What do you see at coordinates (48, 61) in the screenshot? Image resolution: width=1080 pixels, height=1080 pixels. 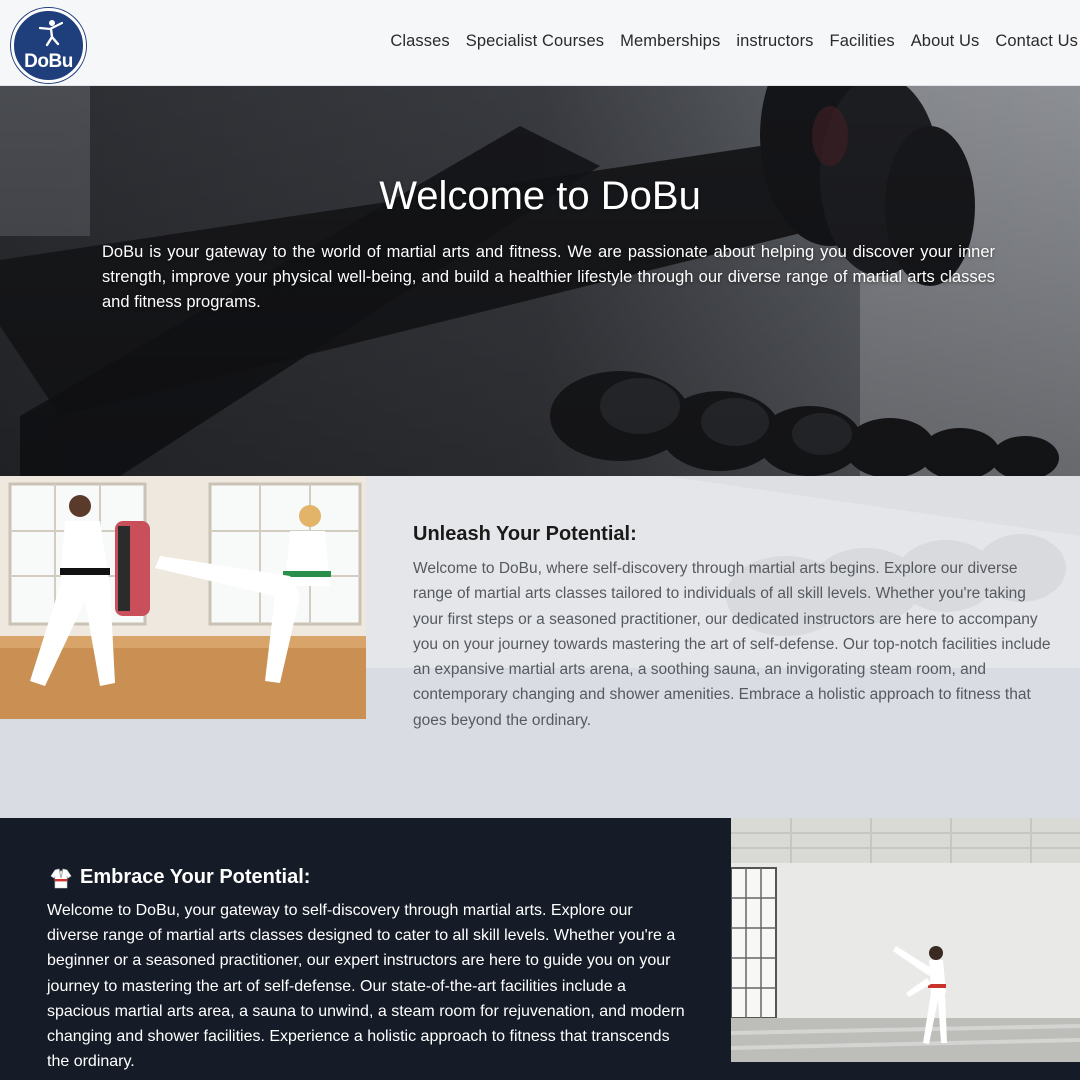 I see `logo-text: DoBu` at bounding box center [48, 61].